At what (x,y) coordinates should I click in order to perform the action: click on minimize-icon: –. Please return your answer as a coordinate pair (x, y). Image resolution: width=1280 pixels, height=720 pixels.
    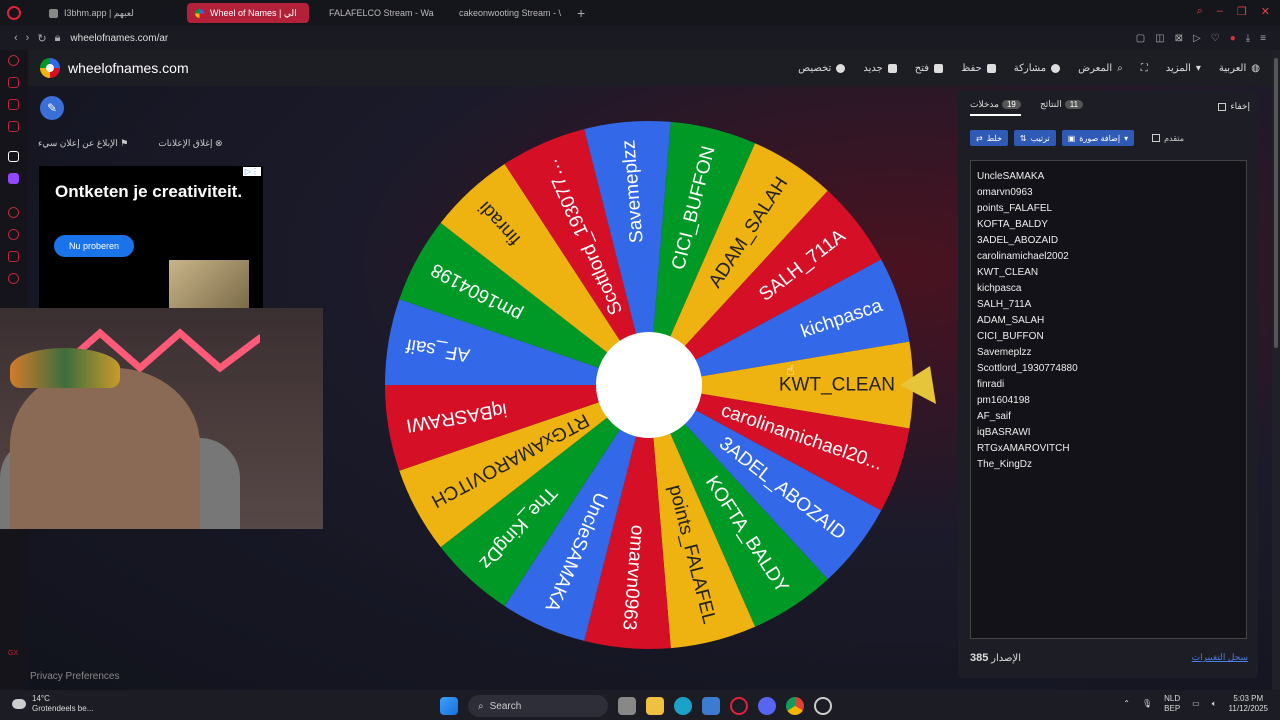
    Looking at the image, I should click on (1220, 11).